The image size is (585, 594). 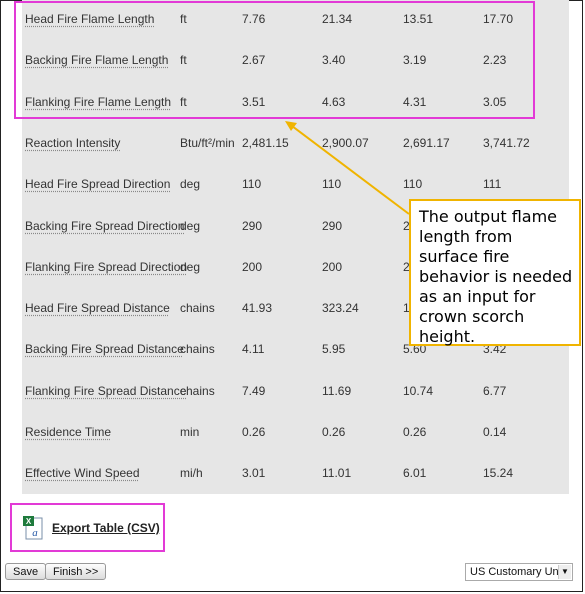 I want to click on row-unit: mi/h, so click(x=191, y=473).